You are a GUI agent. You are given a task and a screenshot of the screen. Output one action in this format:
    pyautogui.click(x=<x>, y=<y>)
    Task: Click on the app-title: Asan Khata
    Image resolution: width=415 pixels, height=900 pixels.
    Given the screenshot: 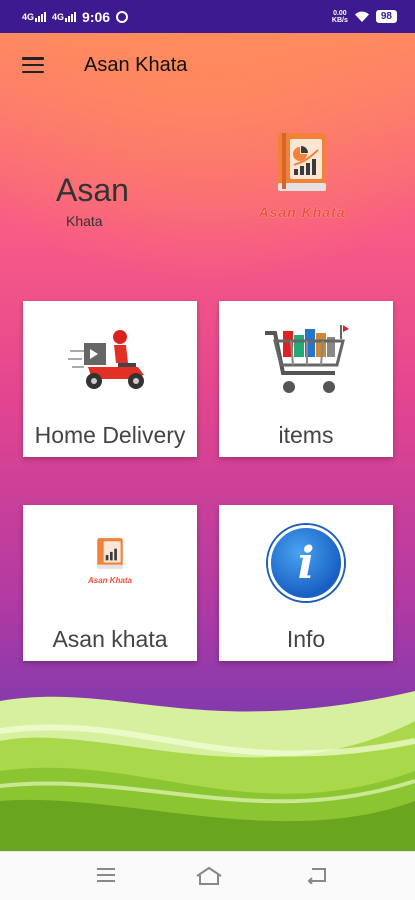 What is the action you would take?
    pyautogui.click(x=136, y=65)
    